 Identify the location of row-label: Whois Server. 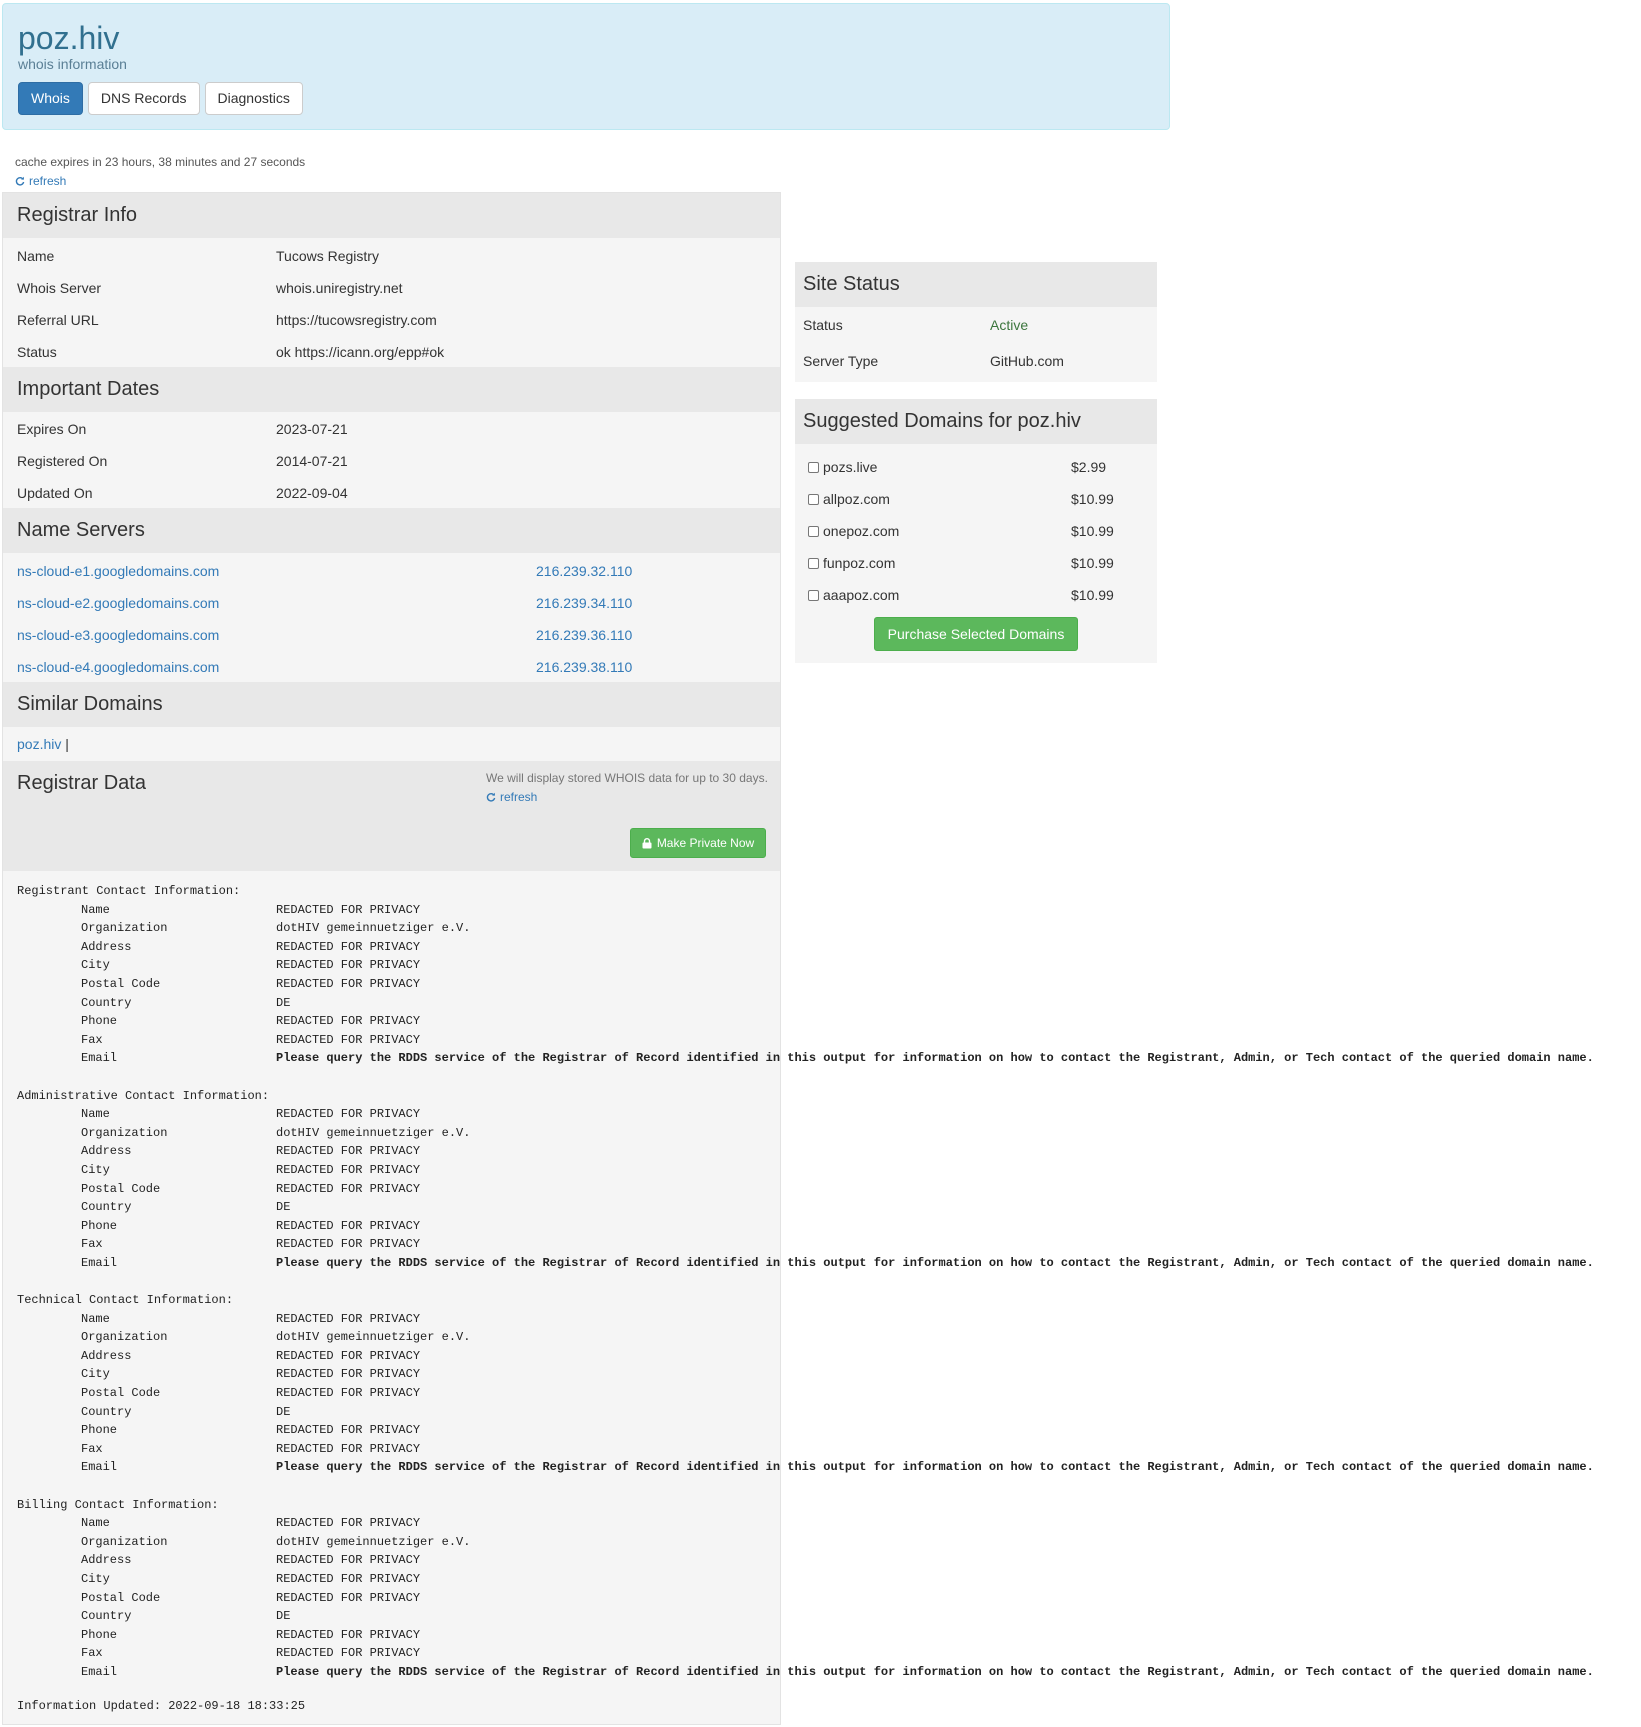
(59, 288).